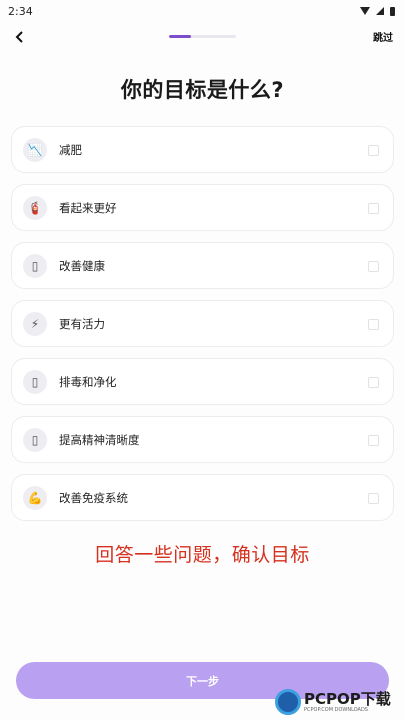 Image resolution: width=405 pixels, height=720 pixels. I want to click on detox-icon: ▯, so click(35, 381).